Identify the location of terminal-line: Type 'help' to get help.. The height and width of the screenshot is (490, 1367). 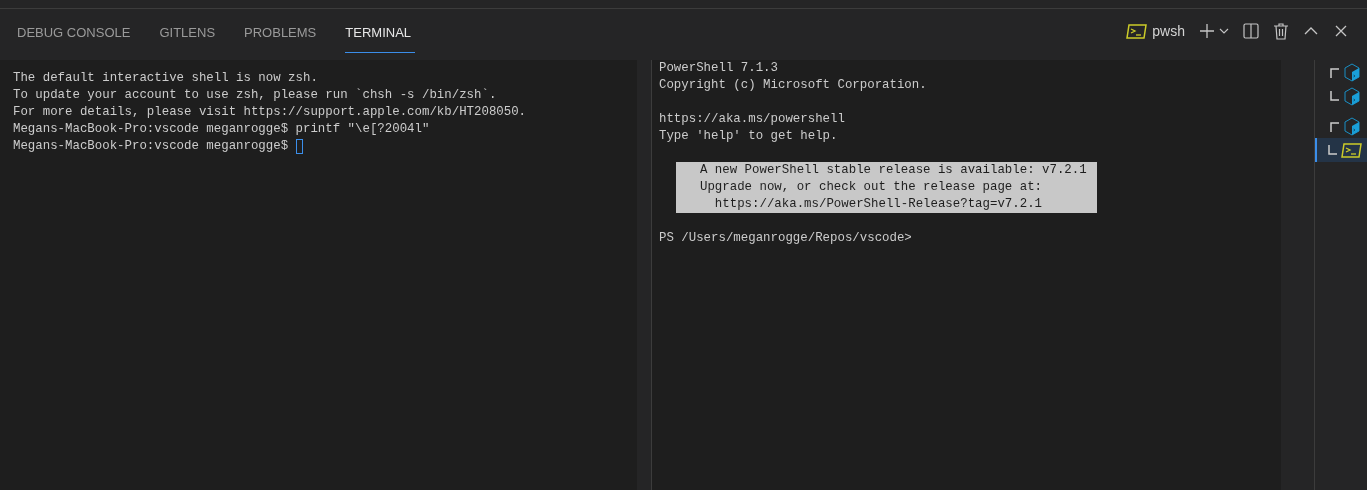
(748, 136).